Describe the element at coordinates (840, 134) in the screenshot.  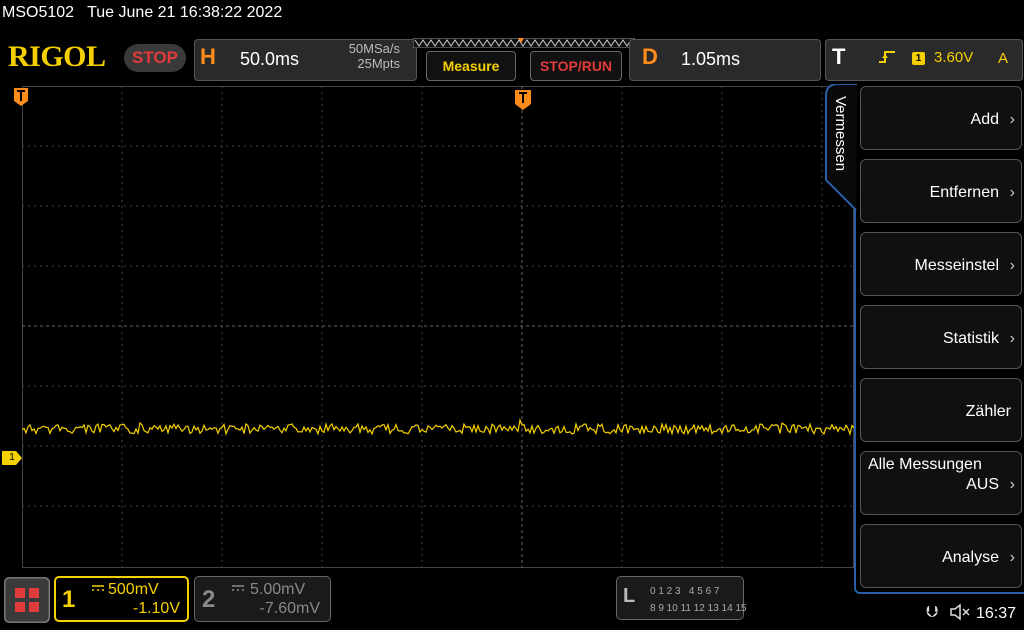
I see `menu-title: Vermessen` at that location.